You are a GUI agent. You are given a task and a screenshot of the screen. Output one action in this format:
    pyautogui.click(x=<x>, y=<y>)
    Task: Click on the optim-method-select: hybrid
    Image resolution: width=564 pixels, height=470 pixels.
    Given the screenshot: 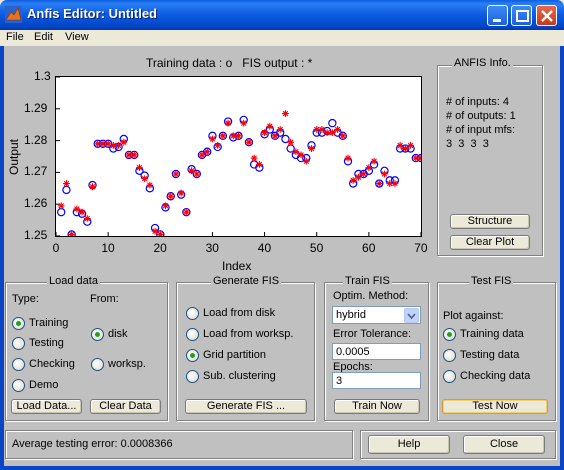 What is the action you would take?
    pyautogui.click(x=376, y=315)
    